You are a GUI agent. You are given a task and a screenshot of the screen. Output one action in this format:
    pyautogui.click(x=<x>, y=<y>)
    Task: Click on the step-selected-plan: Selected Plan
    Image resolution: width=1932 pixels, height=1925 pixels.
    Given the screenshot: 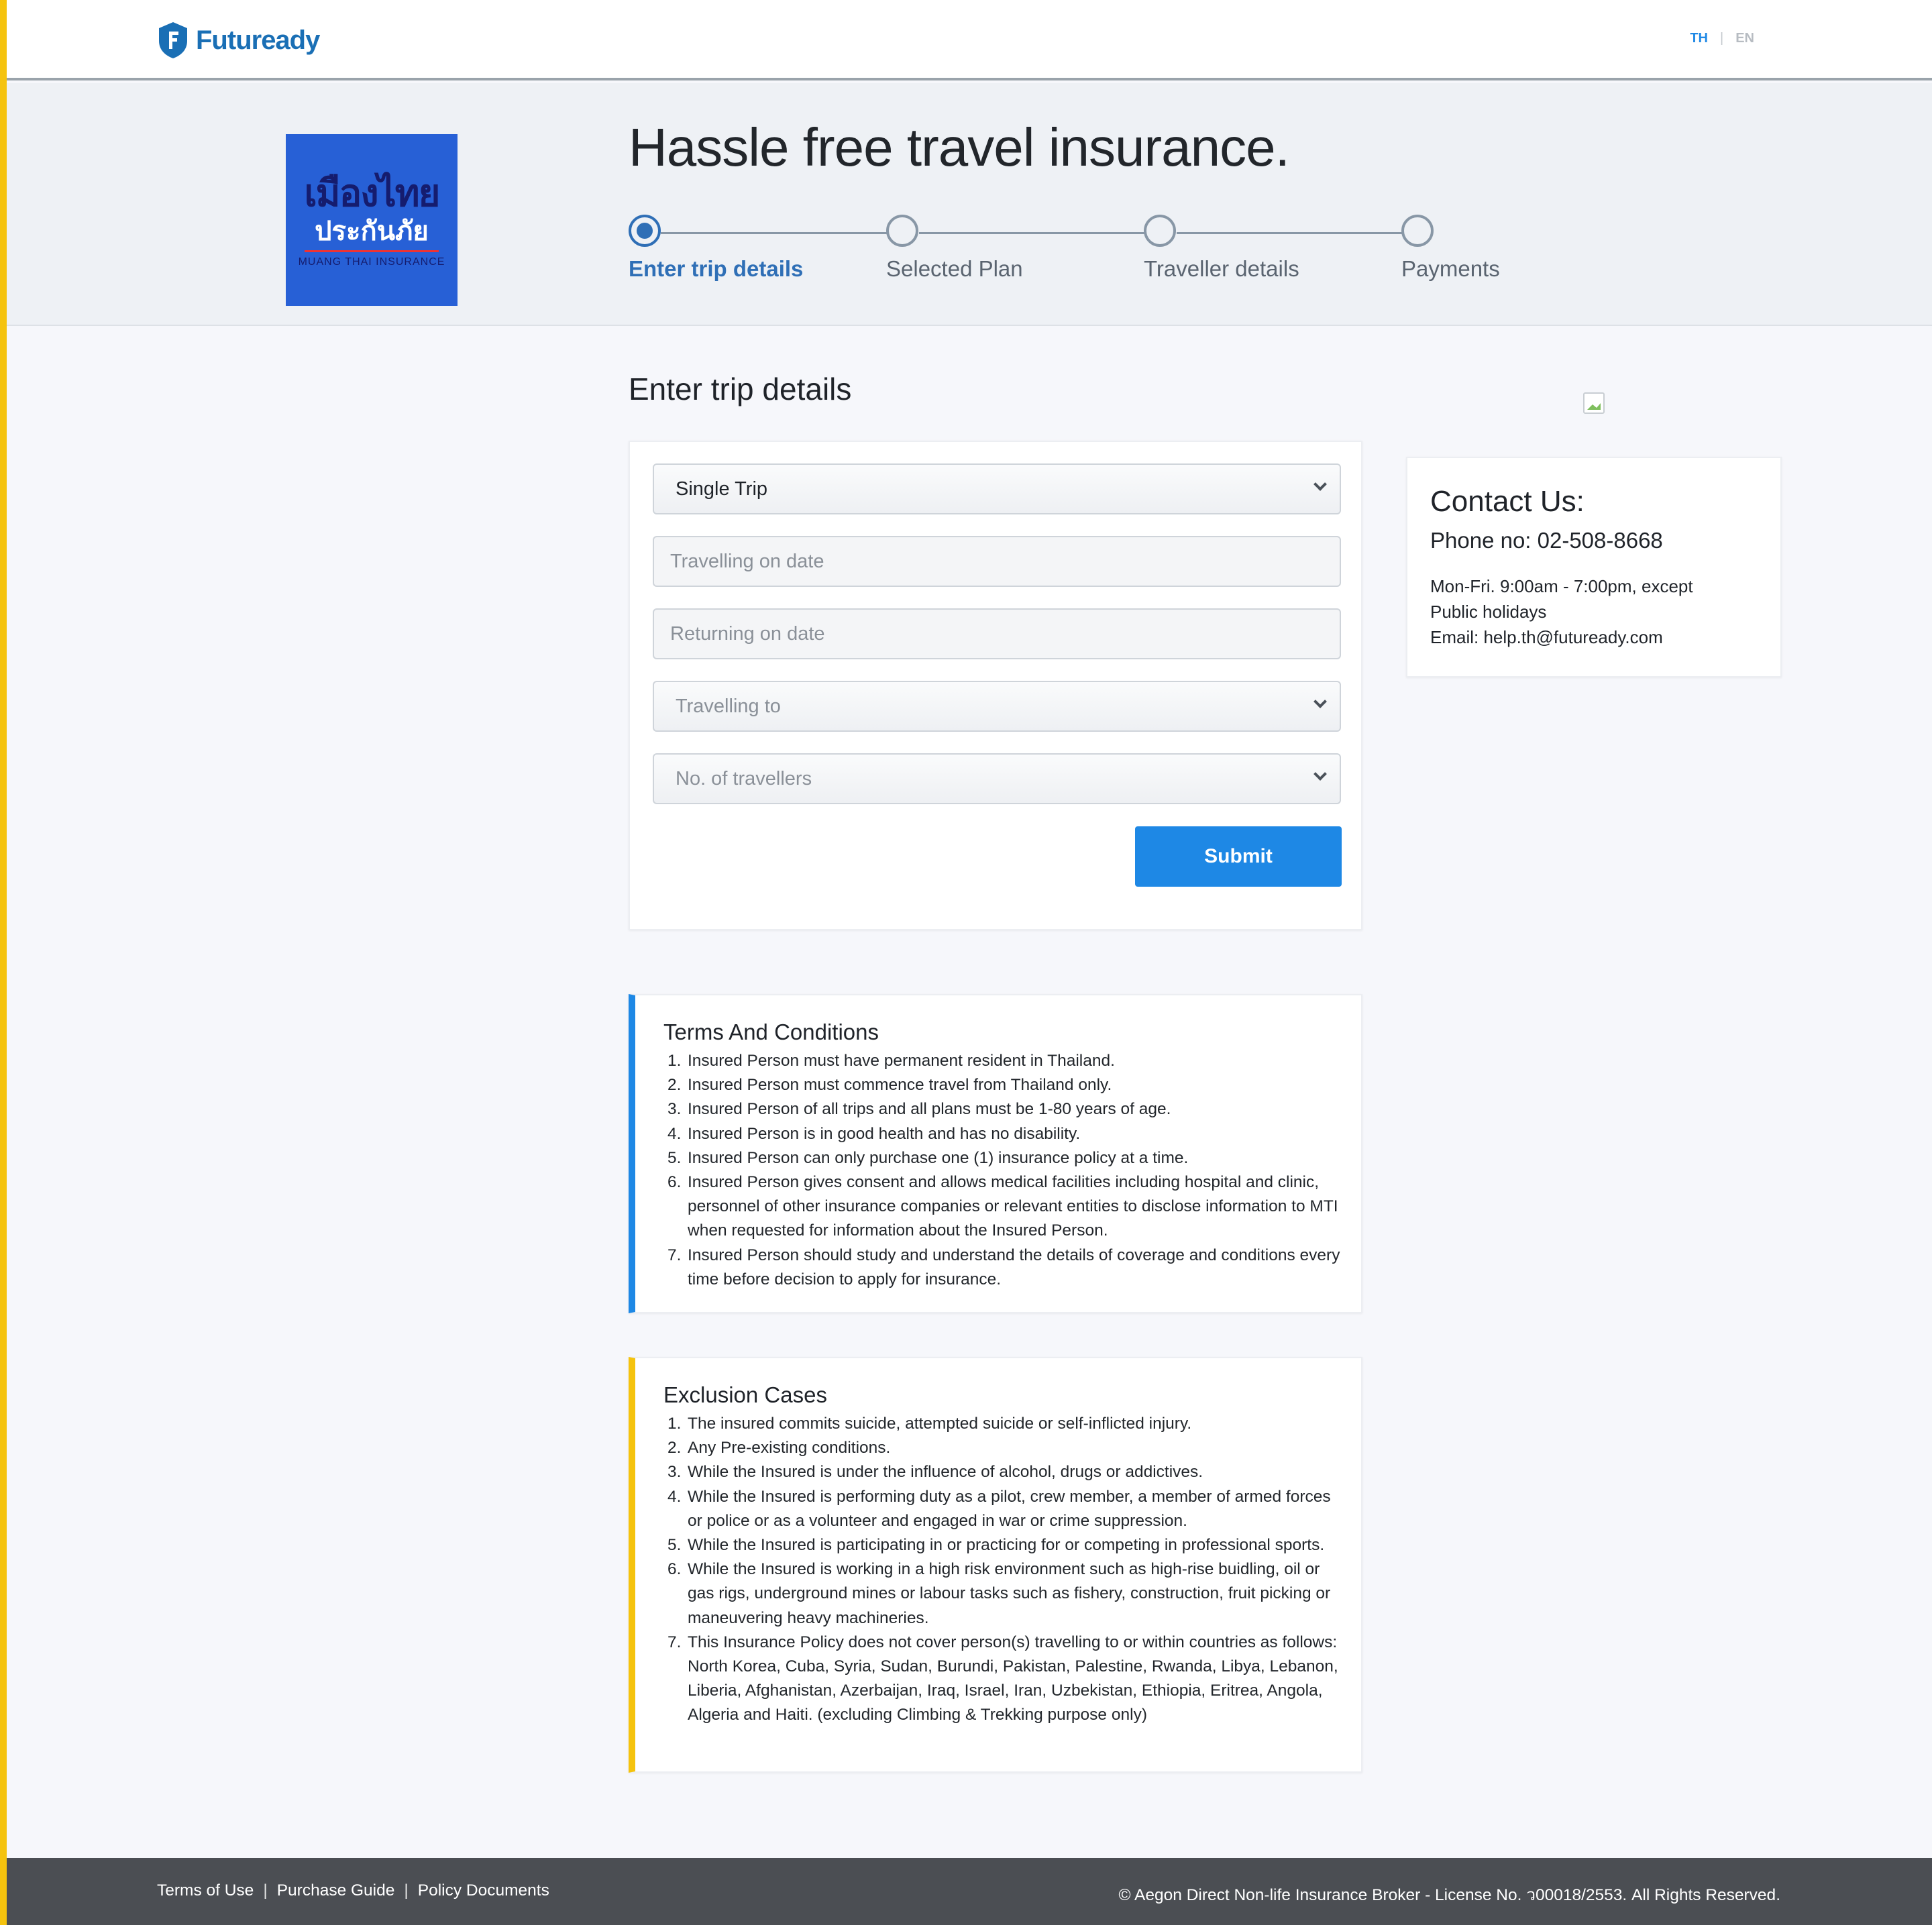 What is the action you would take?
    pyautogui.click(x=954, y=248)
    